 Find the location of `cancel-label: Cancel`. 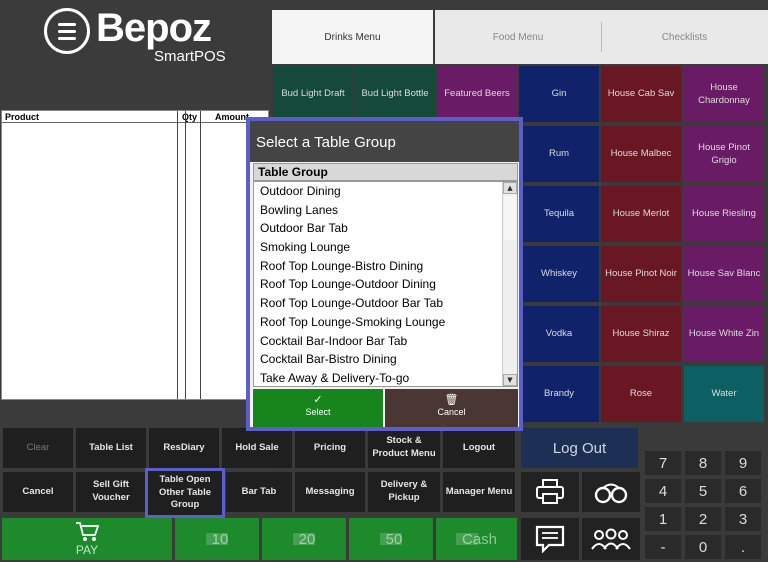

cancel-label: Cancel is located at coordinates (451, 412).